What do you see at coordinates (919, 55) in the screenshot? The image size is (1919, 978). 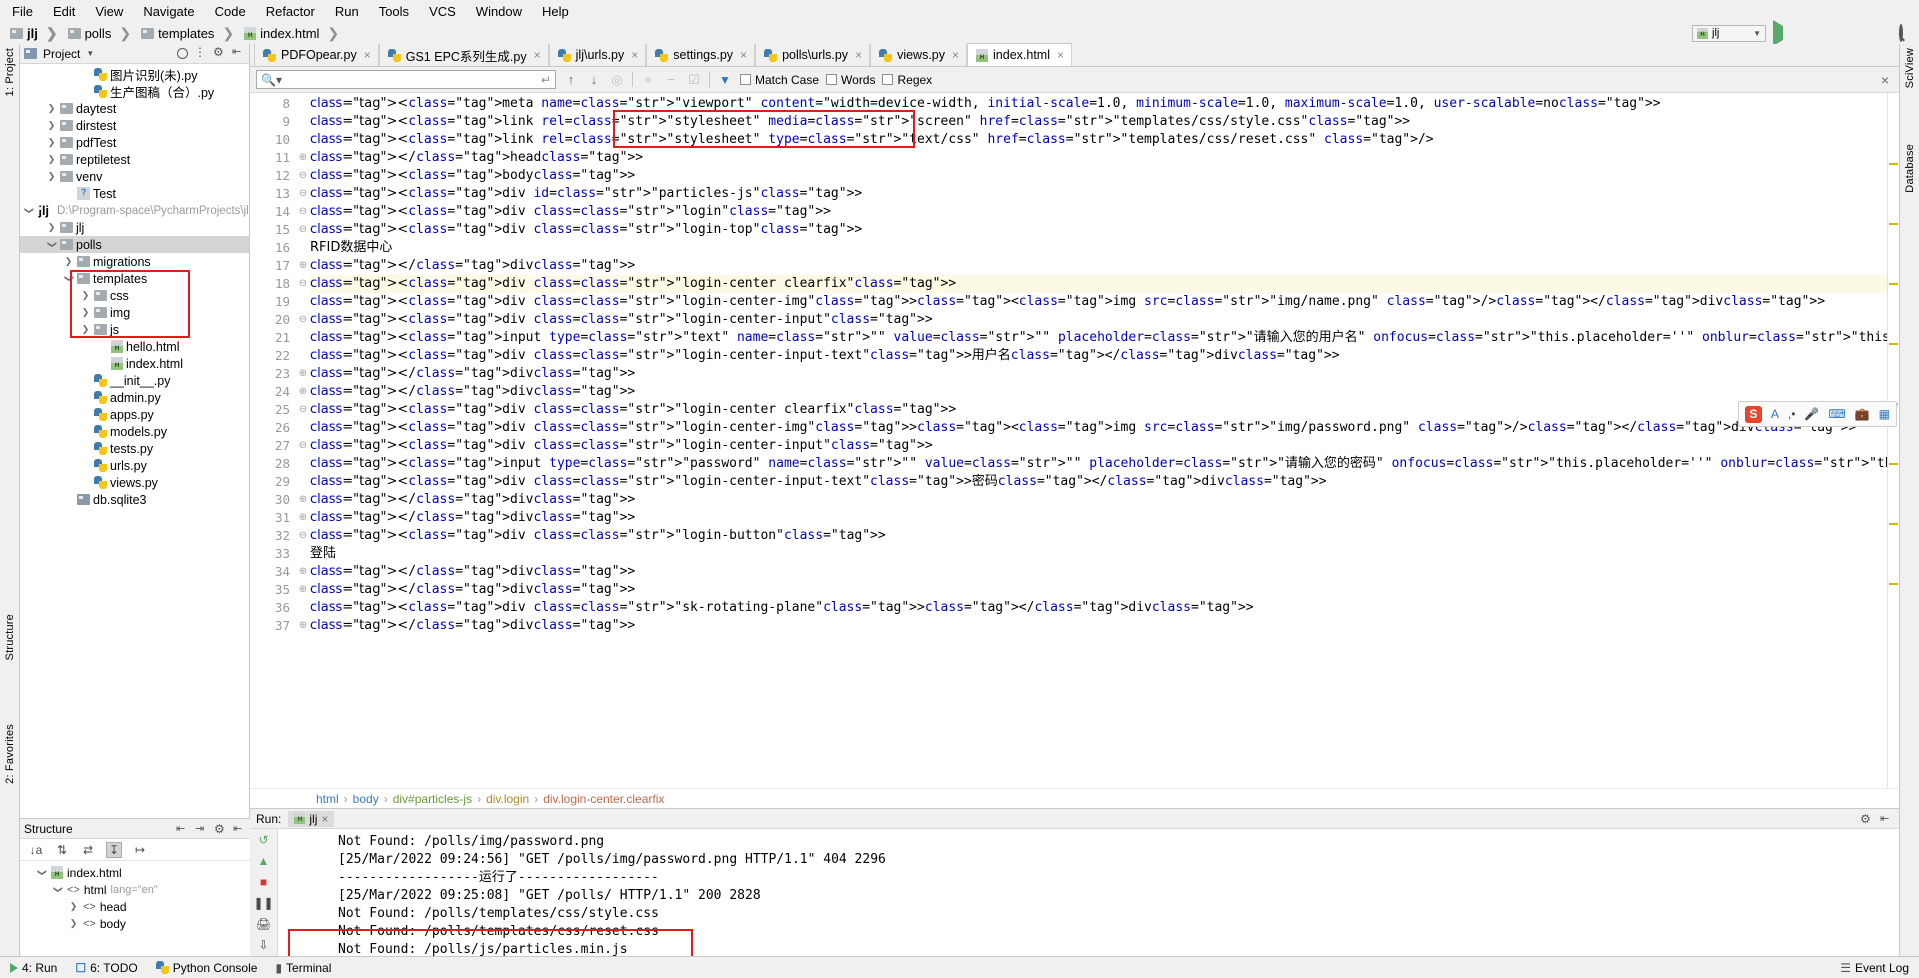 I see `editor-tab: views.py ×` at bounding box center [919, 55].